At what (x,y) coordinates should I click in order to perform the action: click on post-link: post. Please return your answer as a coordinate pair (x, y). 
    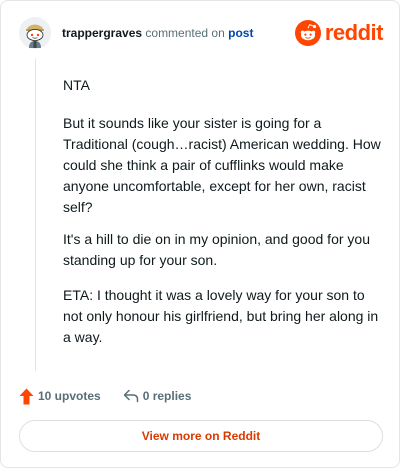
    Looking at the image, I should click on (240, 33).